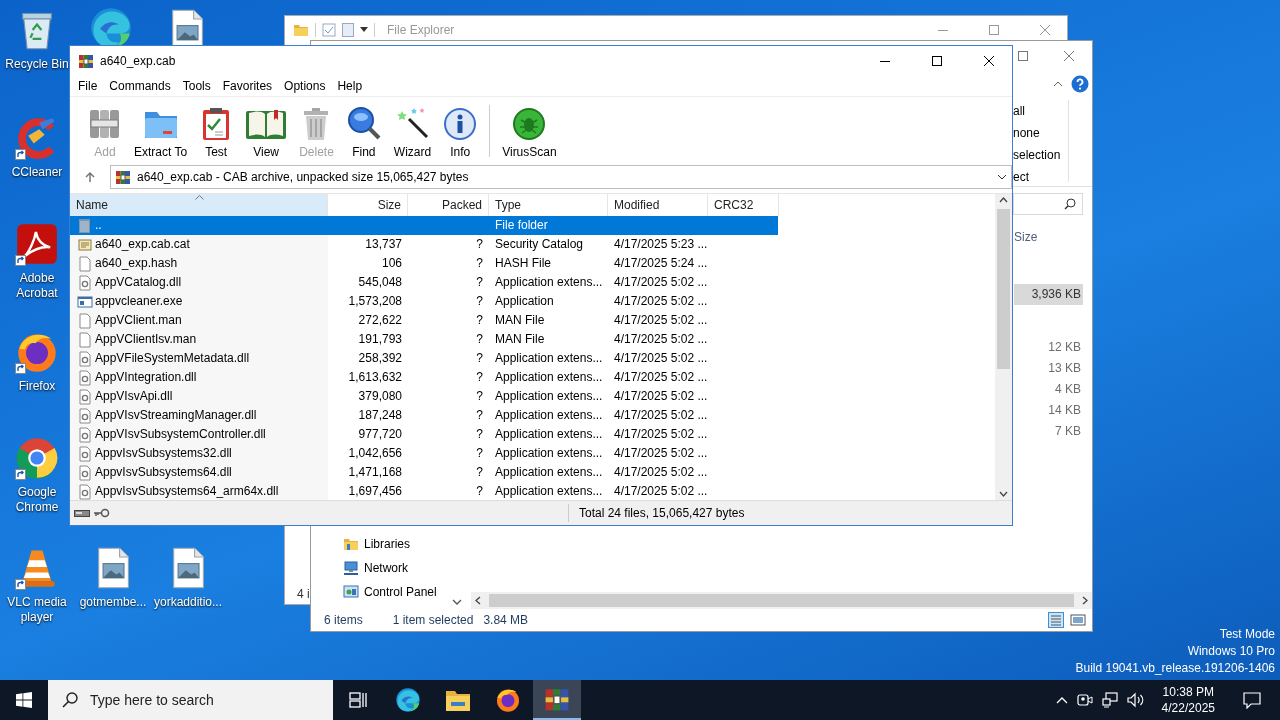 The image size is (1280, 720). I want to click on firefox-icon, so click(508, 700).